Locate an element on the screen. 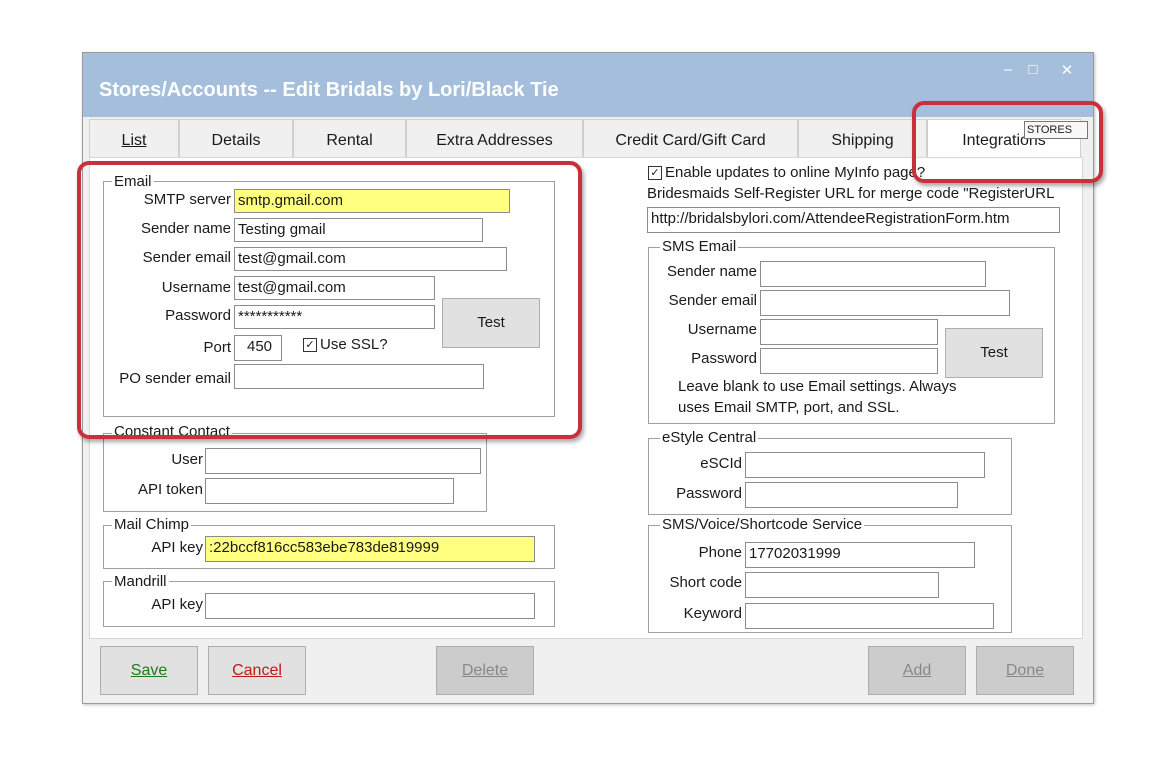 This screenshot has width=1176, height=778. save-button: Save is located at coordinates (149, 670).